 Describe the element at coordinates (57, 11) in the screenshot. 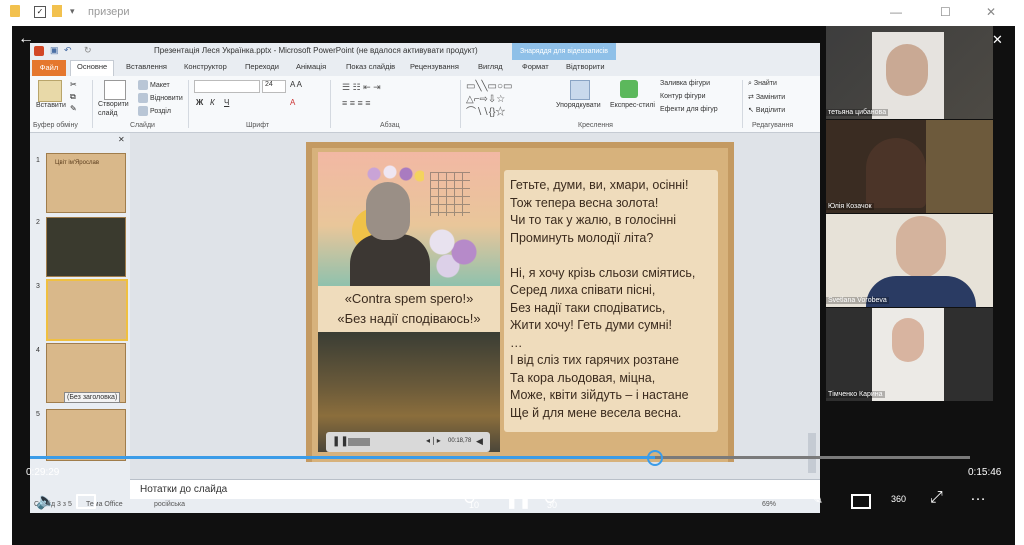

I see `folder-quick-icon` at that location.